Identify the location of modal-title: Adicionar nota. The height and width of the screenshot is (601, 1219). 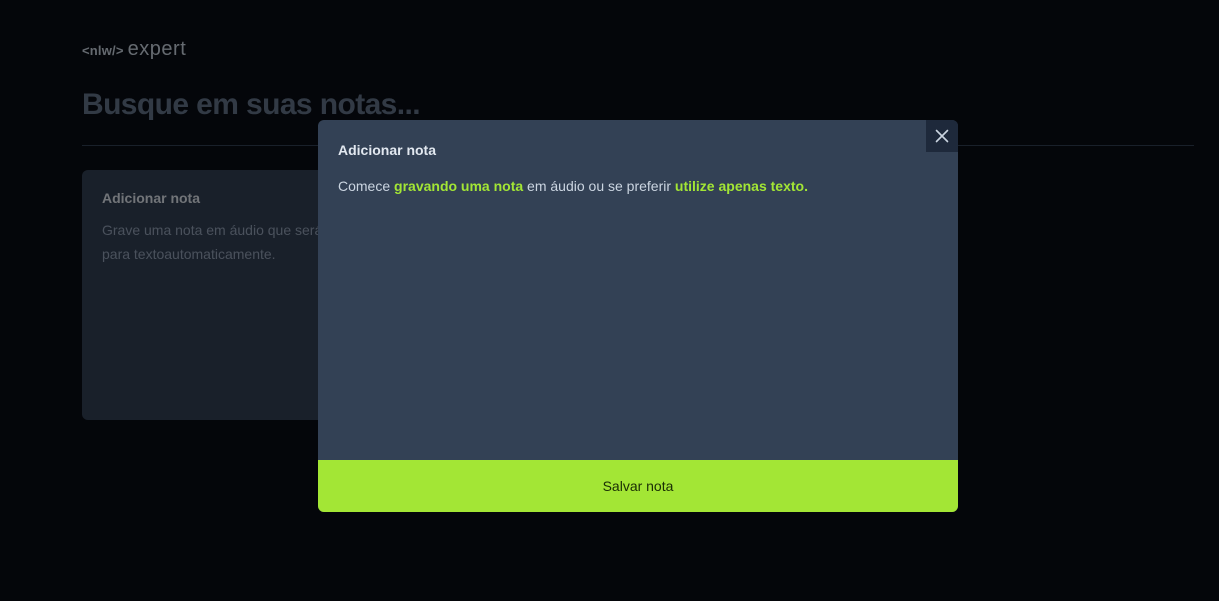
(387, 150).